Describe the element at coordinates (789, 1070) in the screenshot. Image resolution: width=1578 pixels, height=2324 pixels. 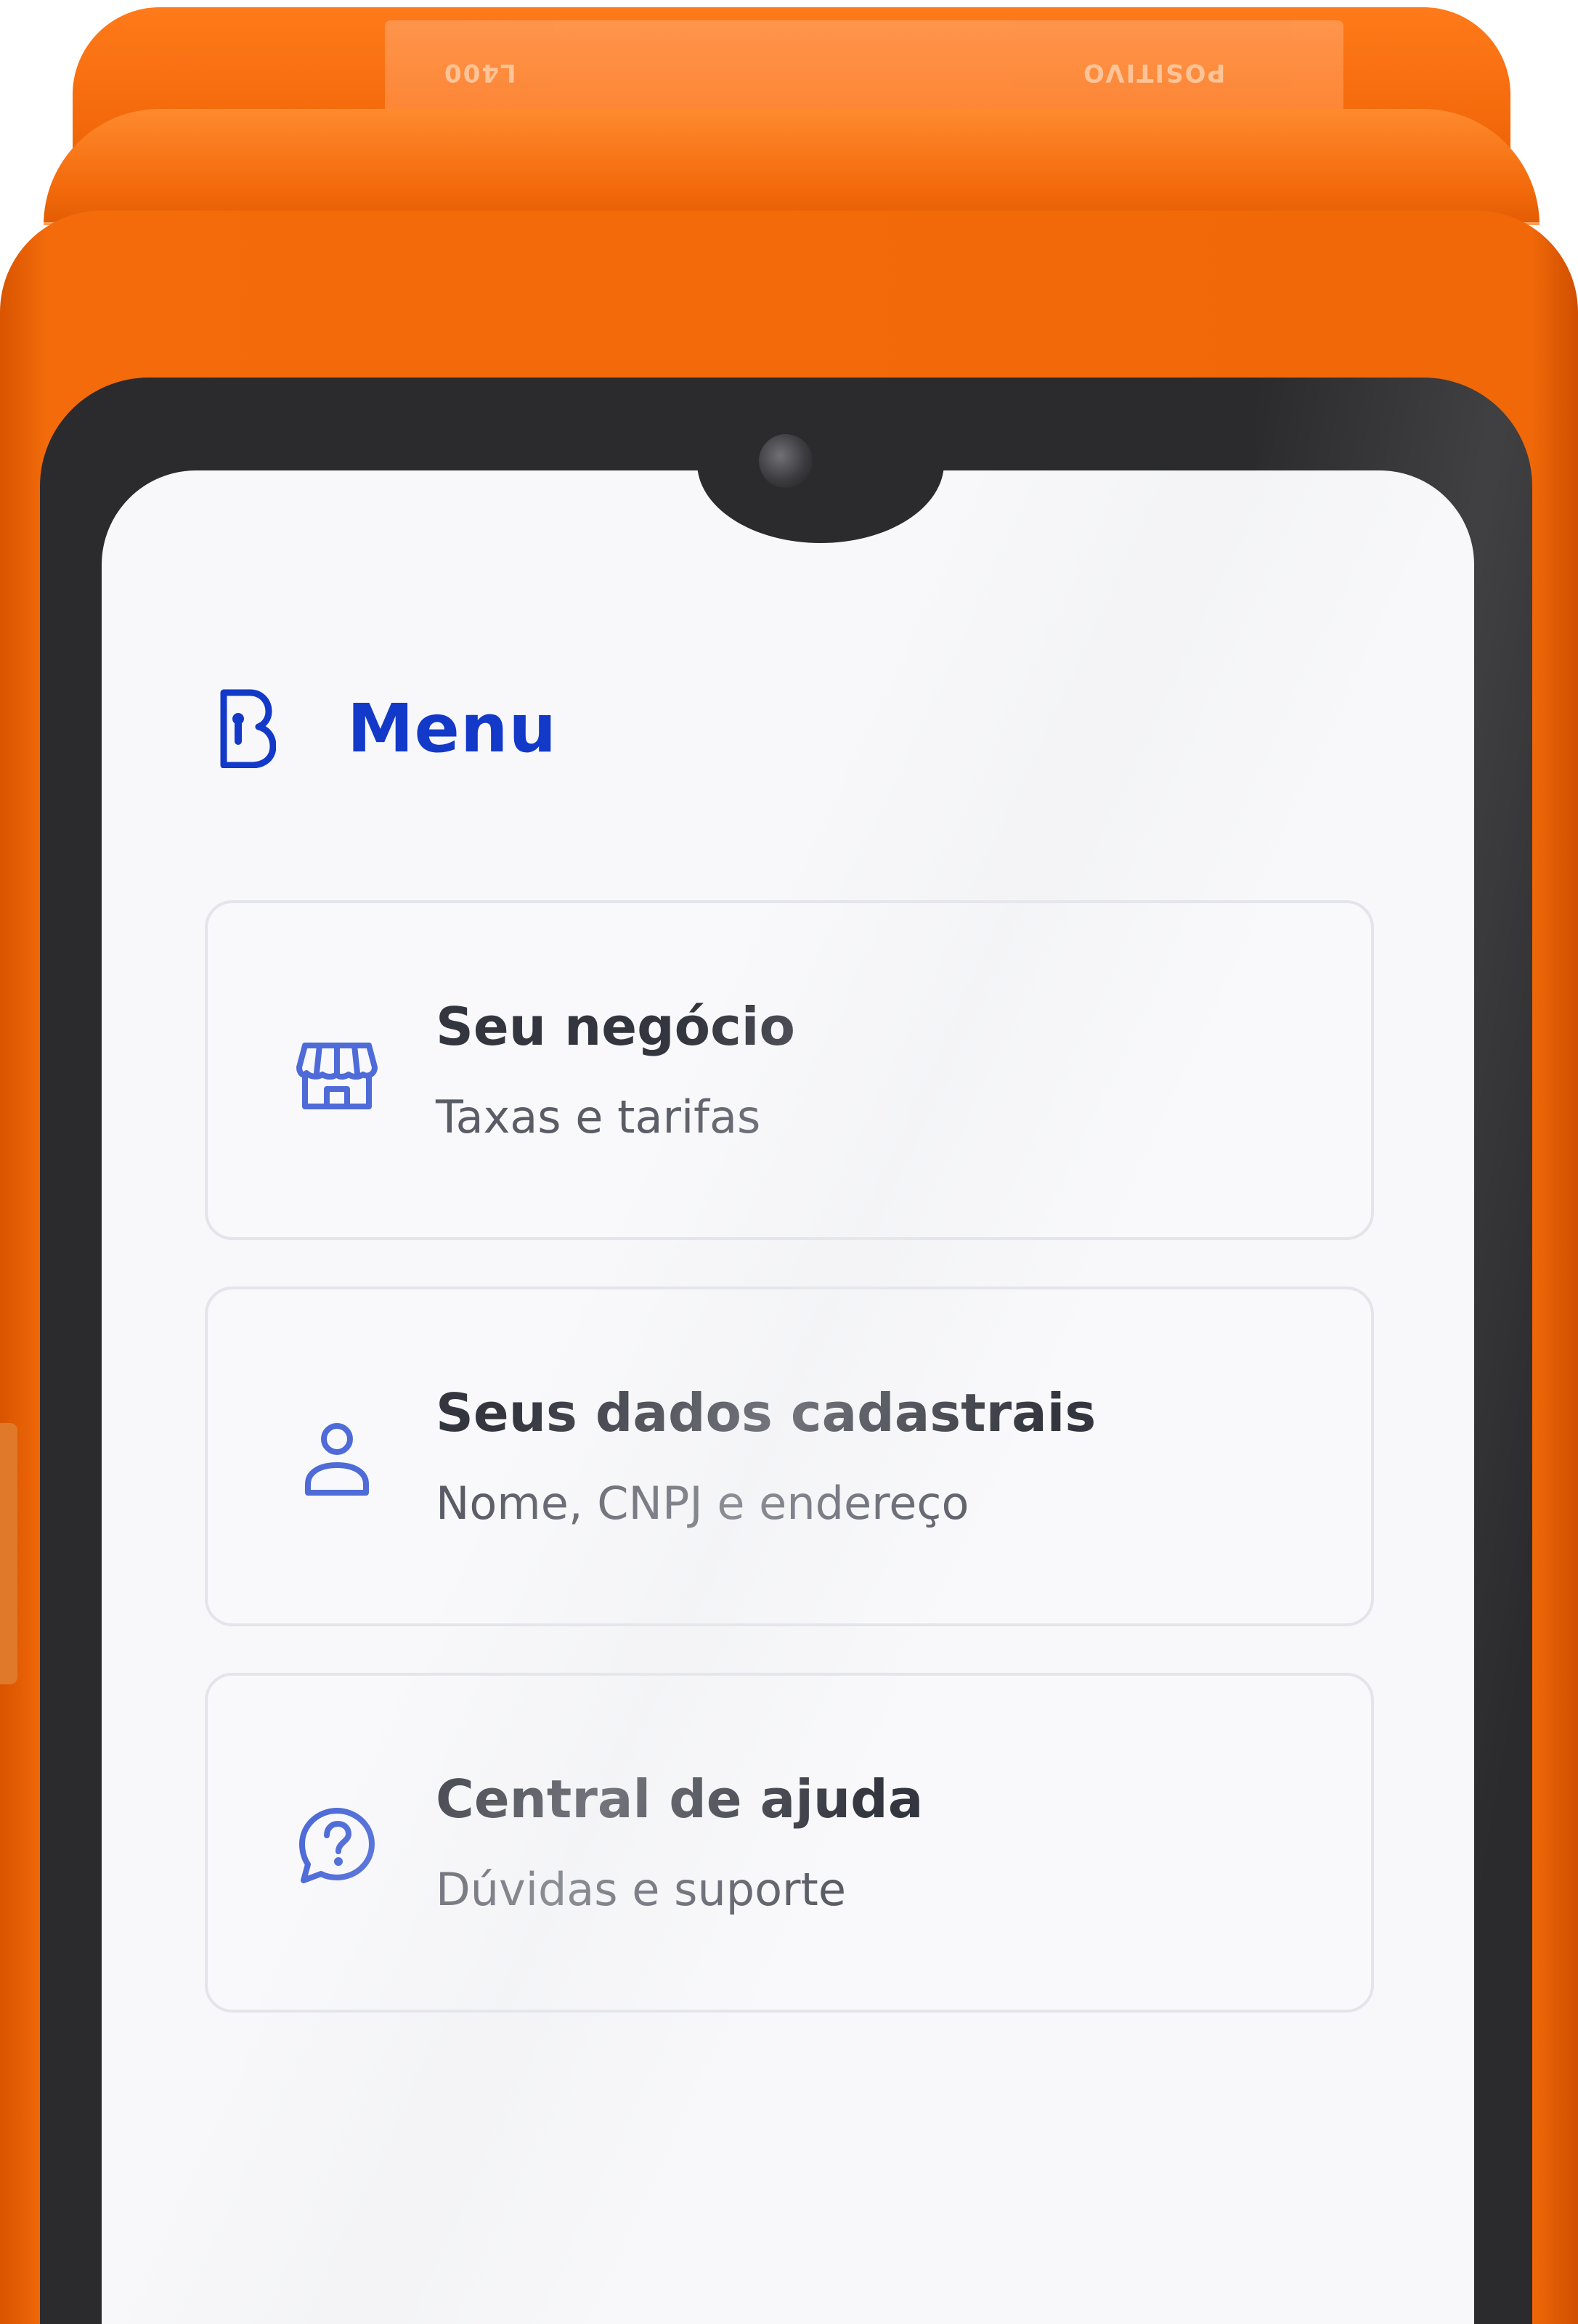
I see `menu-item-seu-negocio: Seu negócio Taxas e tarifas` at that location.